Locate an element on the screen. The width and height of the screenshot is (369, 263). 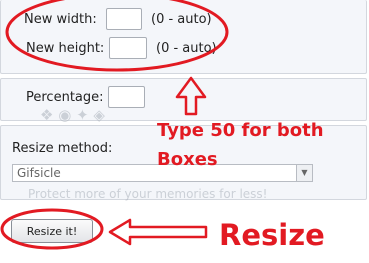
chevron-down-icon: ▼ is located at coordinates (304, 173).